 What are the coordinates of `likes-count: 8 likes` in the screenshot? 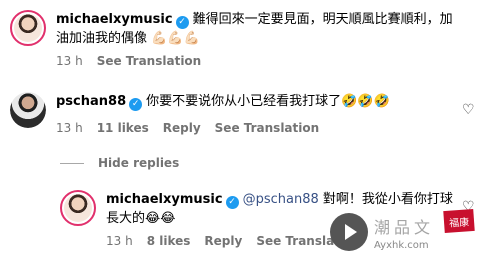 It's located at (169, 241).